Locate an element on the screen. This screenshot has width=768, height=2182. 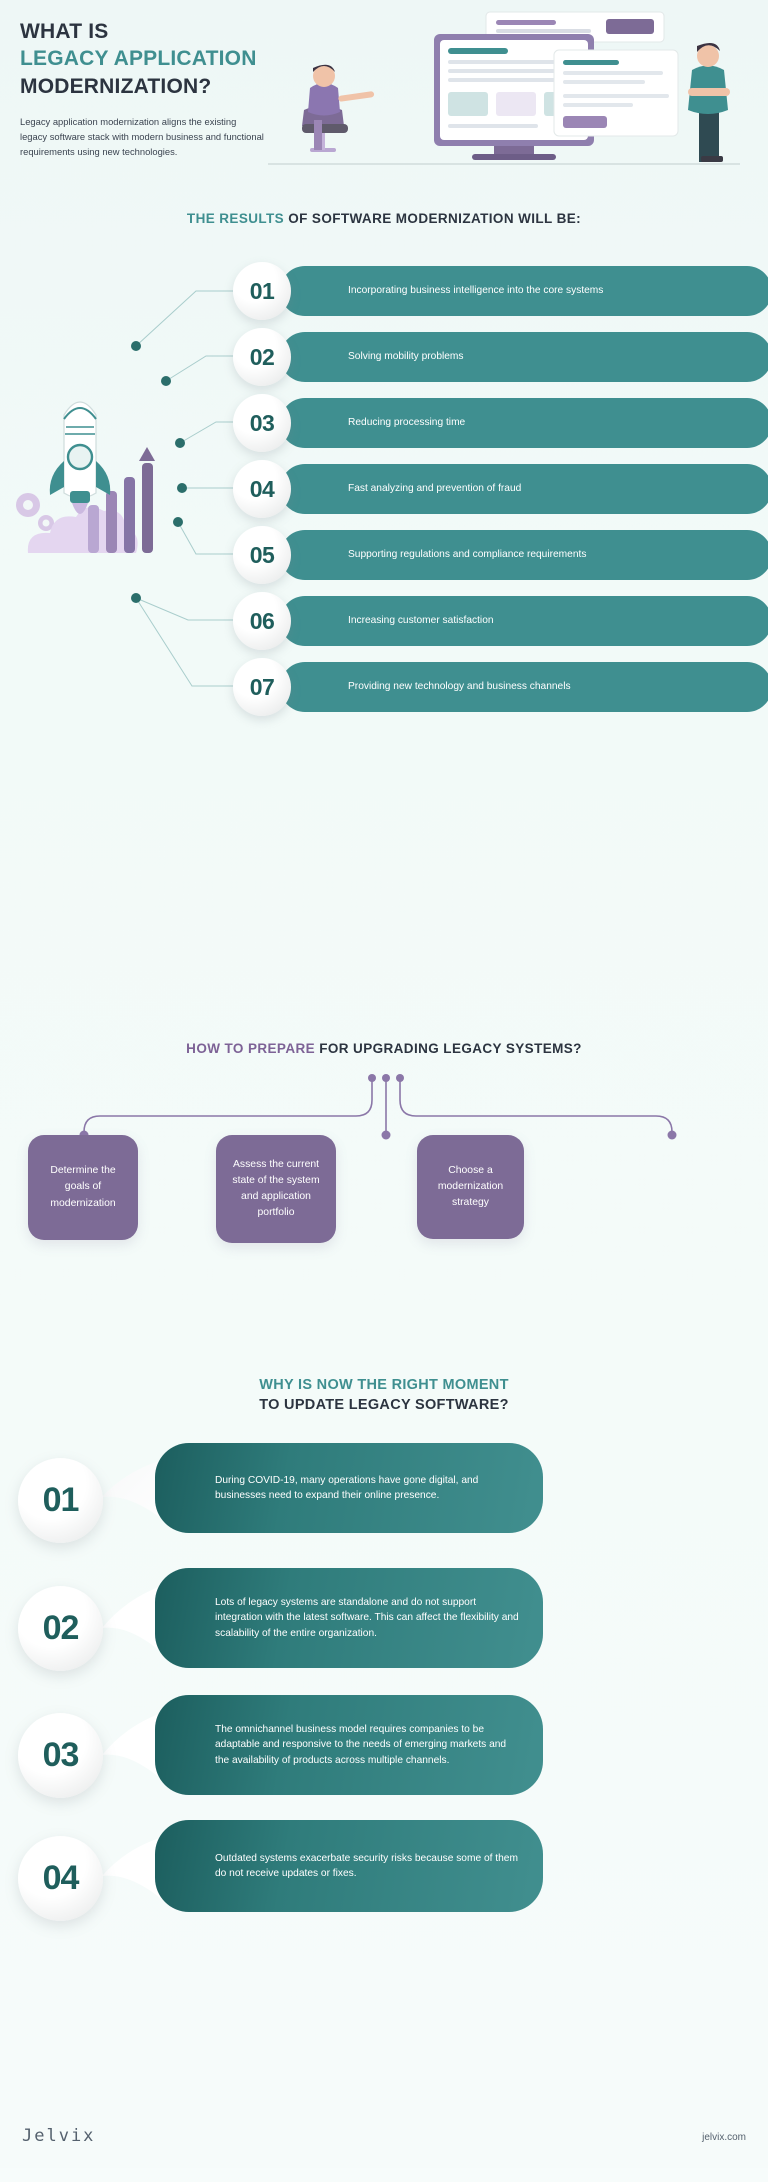
person-standing is located at coordinates (709, 102).